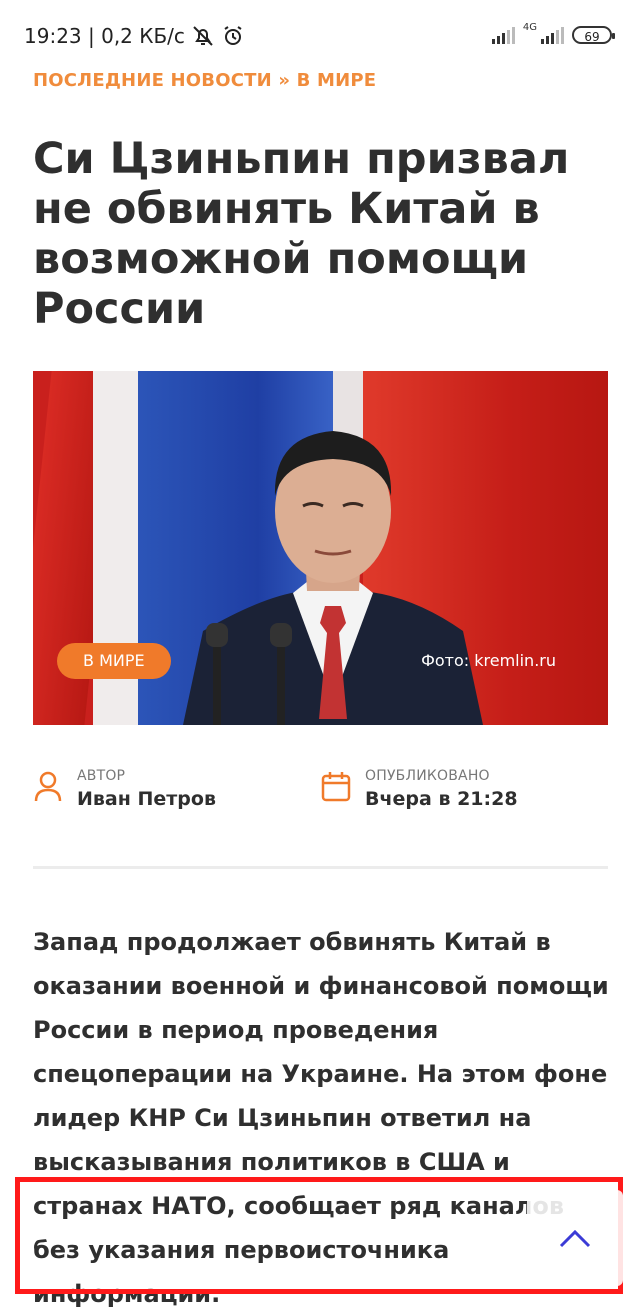  What do you see at coordinates (488, 660) in the screenshot?
I see `photo-credit: Фото: kremlin.ru` at bounding box center [488, 660].